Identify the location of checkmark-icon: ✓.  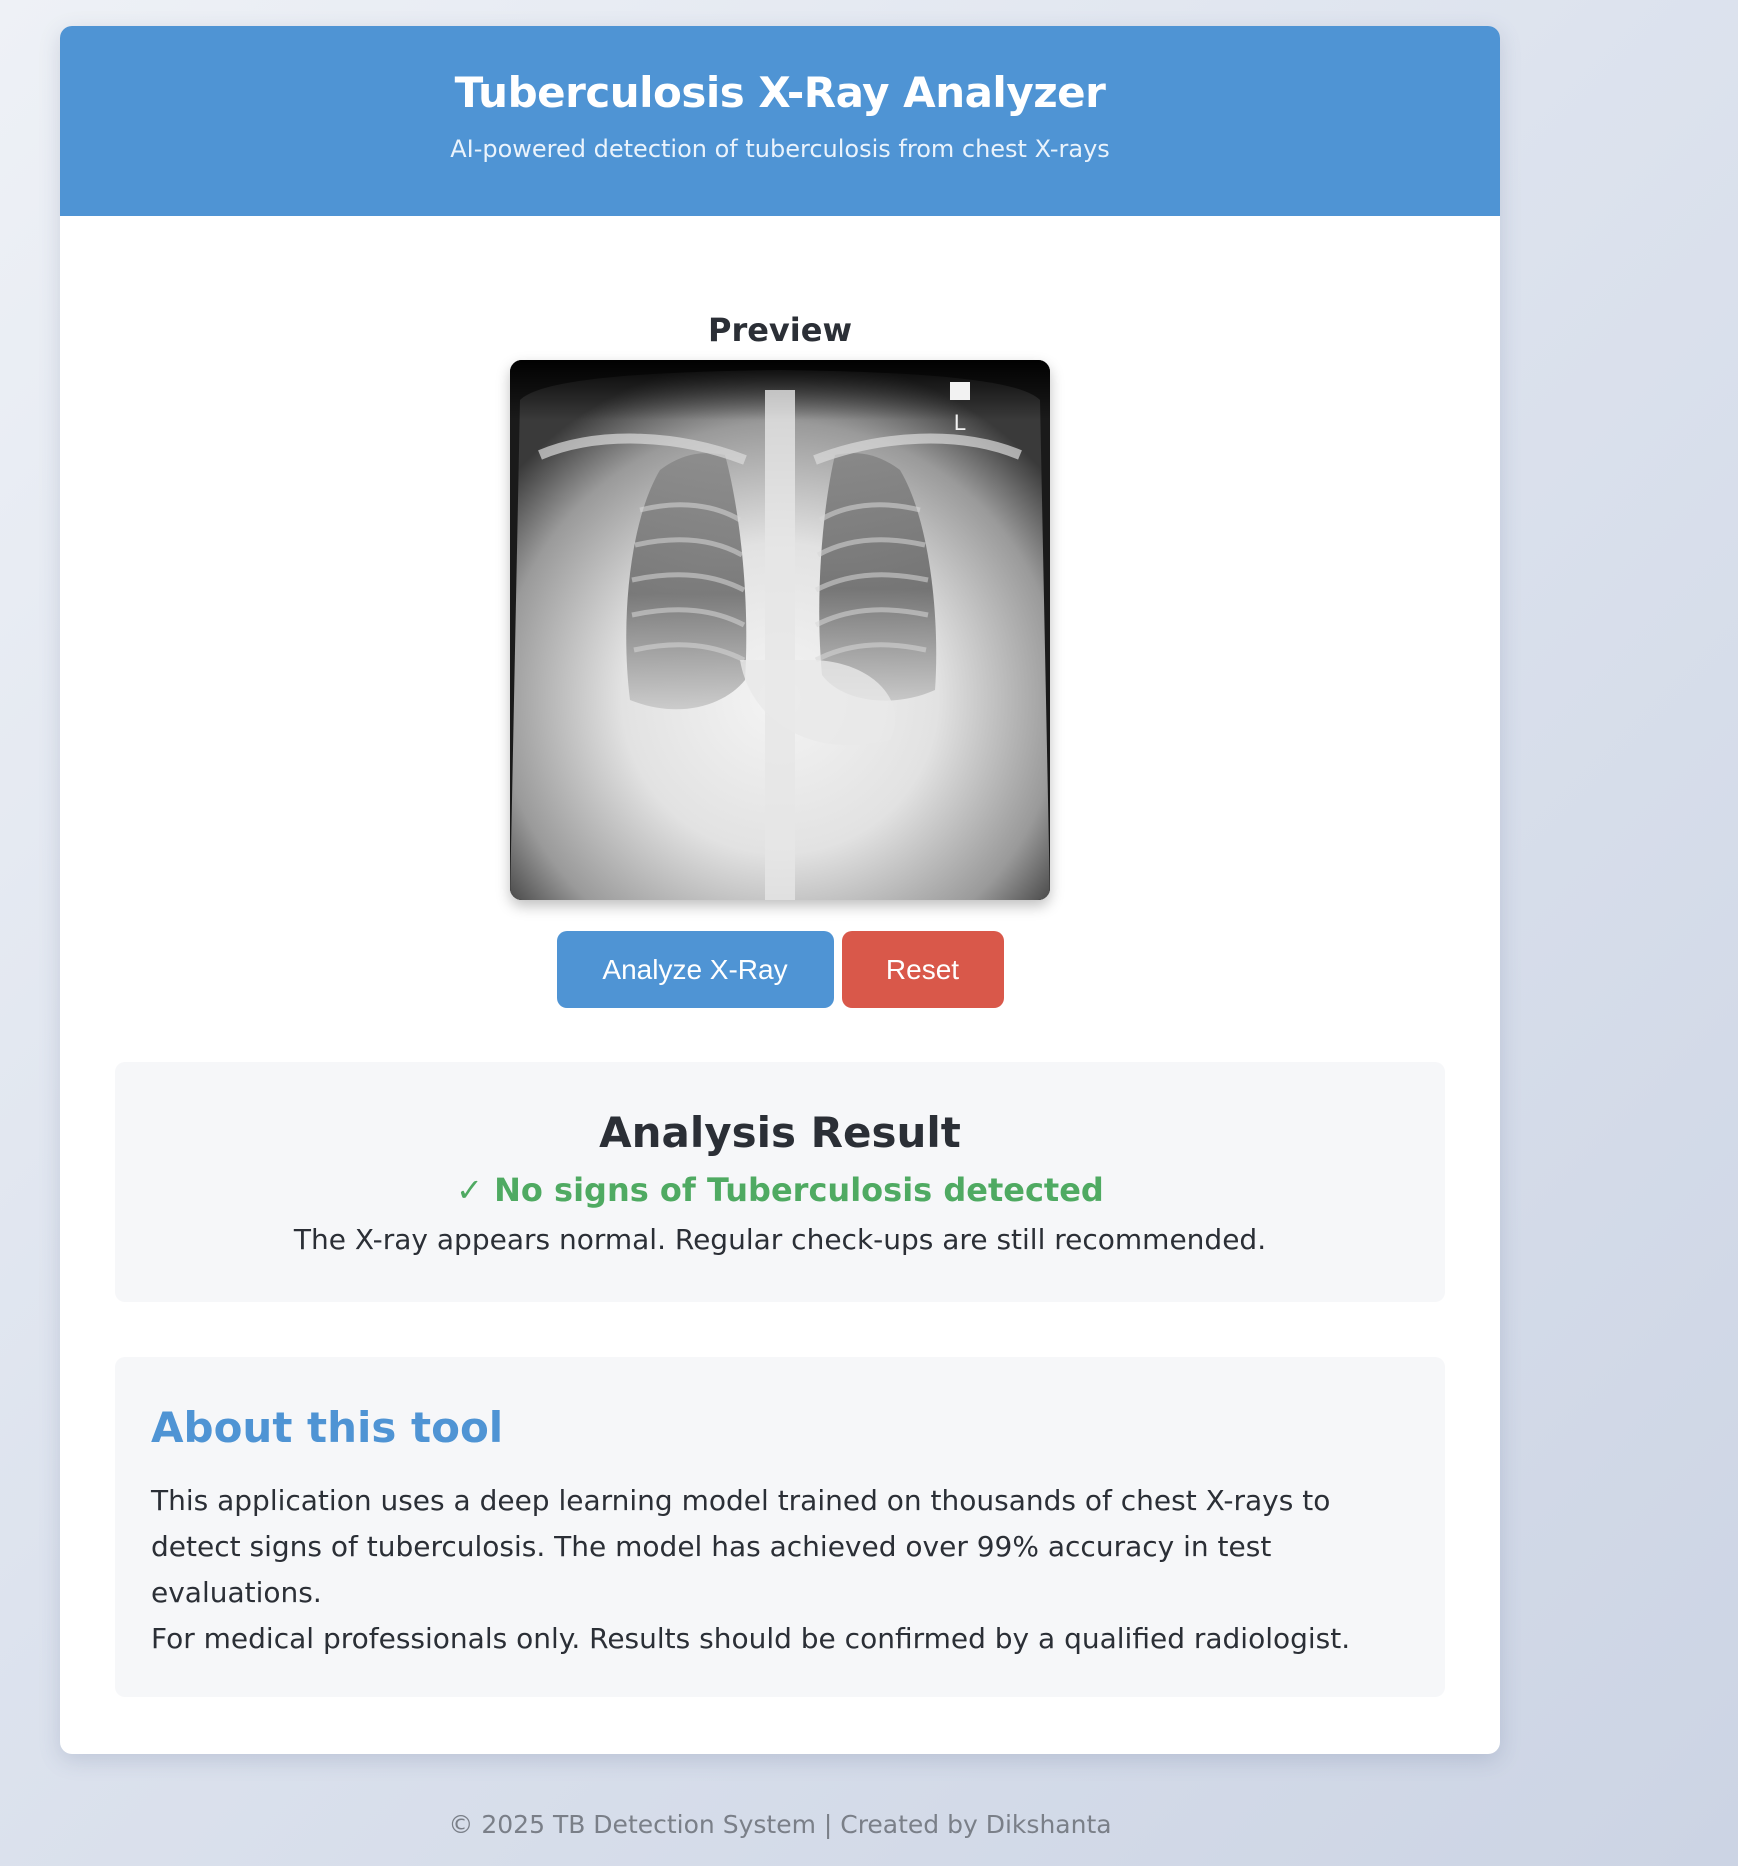
(469, 1190).